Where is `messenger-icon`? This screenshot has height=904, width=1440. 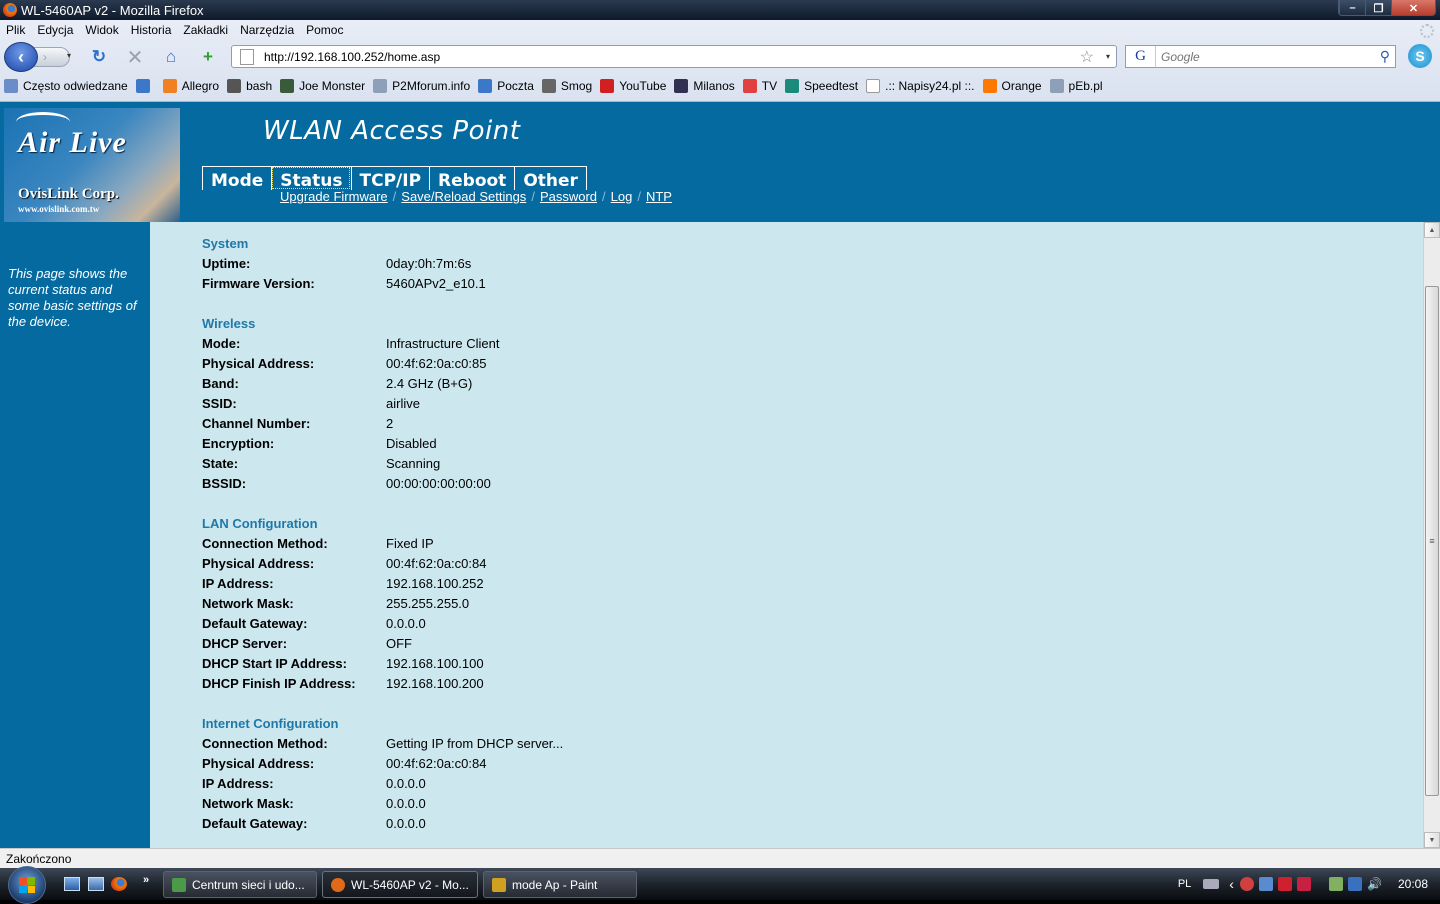
messenger-icon is located at coordinates (1265, 884).